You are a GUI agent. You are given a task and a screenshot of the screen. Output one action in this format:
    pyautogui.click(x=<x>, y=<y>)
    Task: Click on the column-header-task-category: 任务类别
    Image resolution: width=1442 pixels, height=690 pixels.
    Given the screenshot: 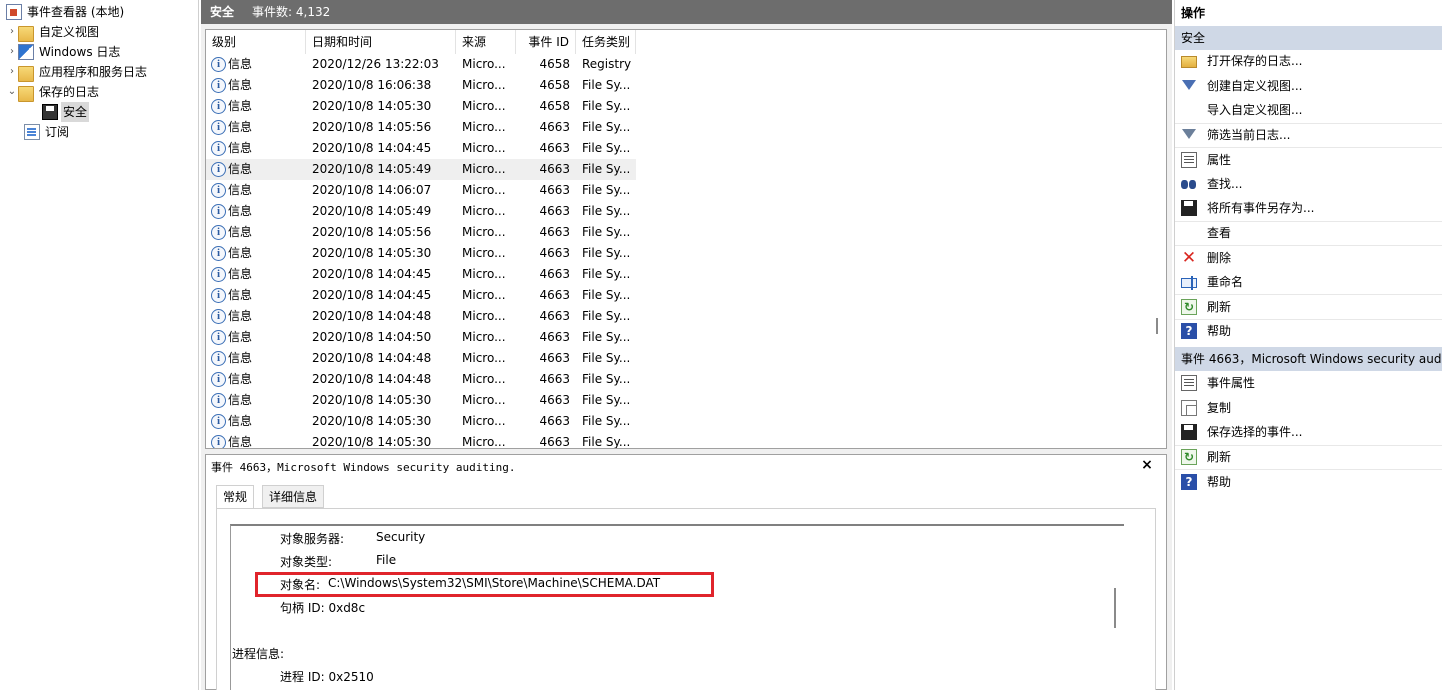 What is the action you would take?
    pyautogui.click(x=606, y=42)
    